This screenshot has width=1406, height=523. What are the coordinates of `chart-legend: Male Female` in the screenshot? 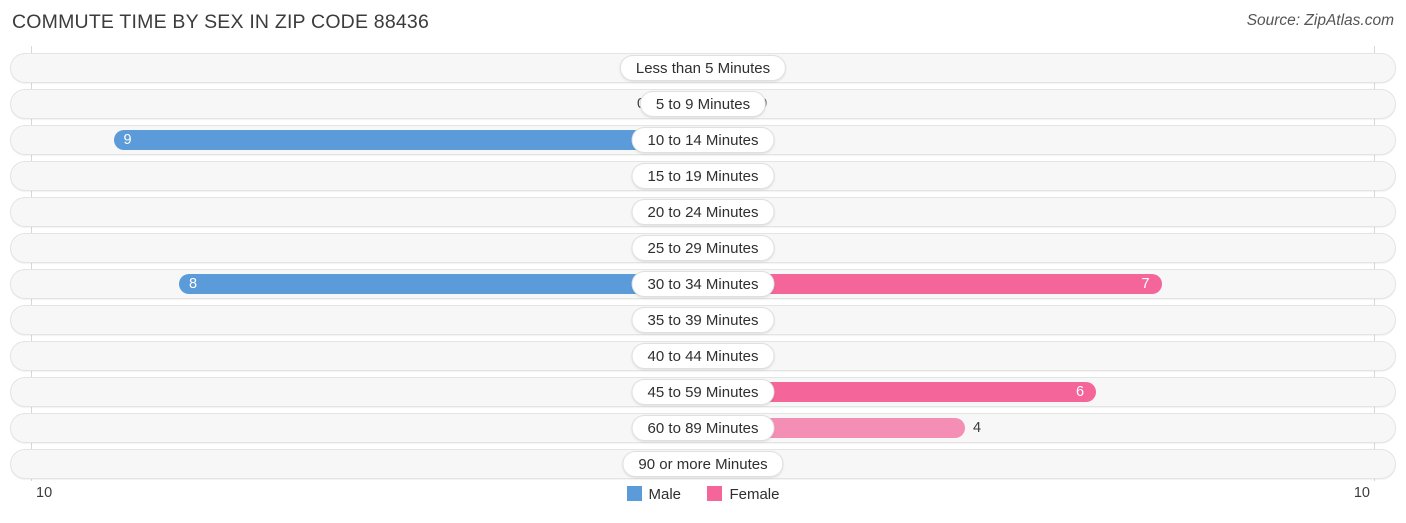 It's located at (703, 495).